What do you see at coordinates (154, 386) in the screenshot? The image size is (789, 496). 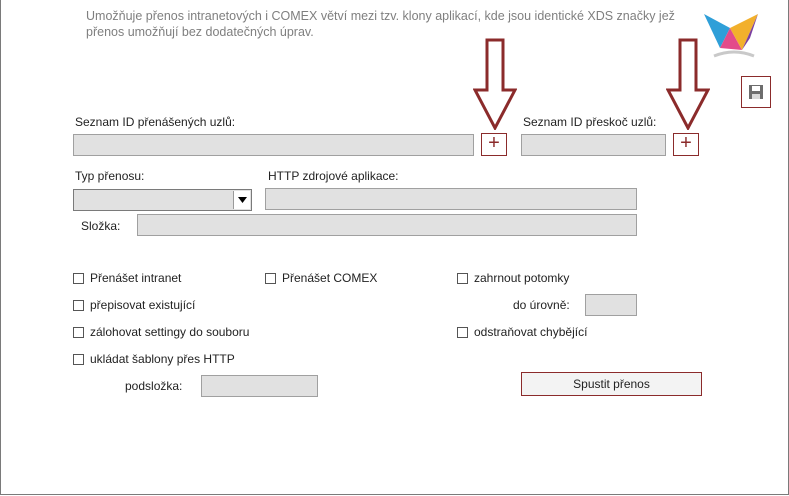 I see `subfolder-label: podsložka:` at bounding box center [154, 386].